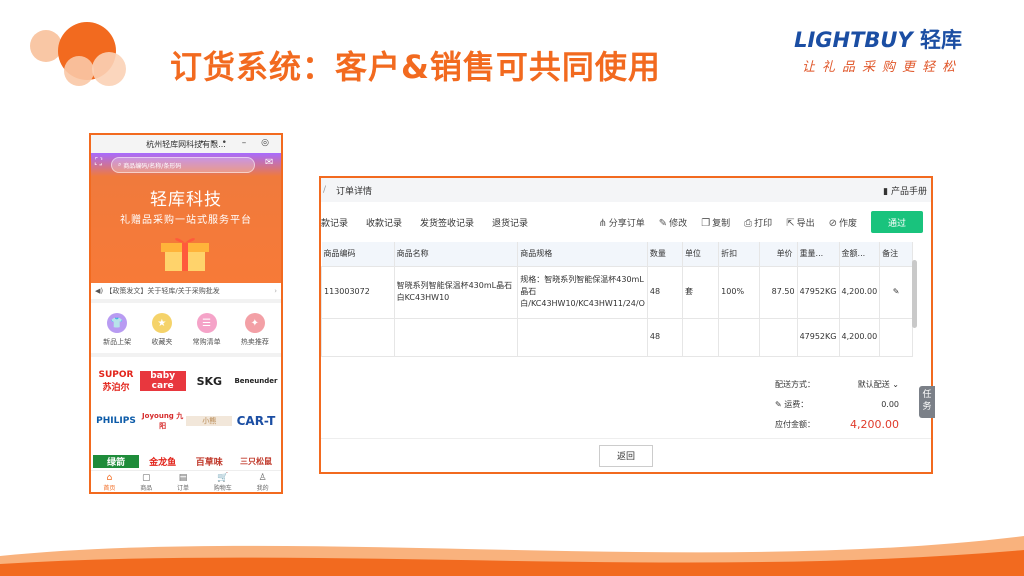  I want to click on quick-entry-label: 热卖推荐, so click(254, 342).